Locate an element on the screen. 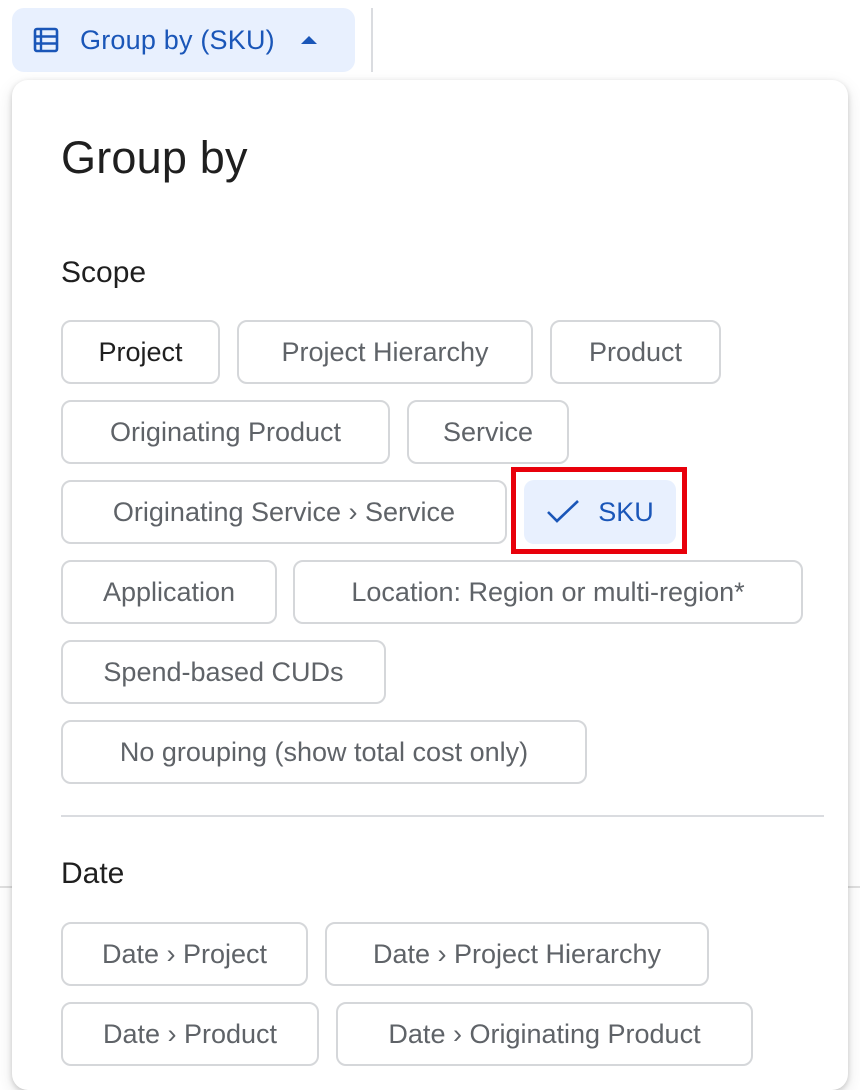  chip-label: Date › Project Hierarchy is located at coordinates (517, 953).